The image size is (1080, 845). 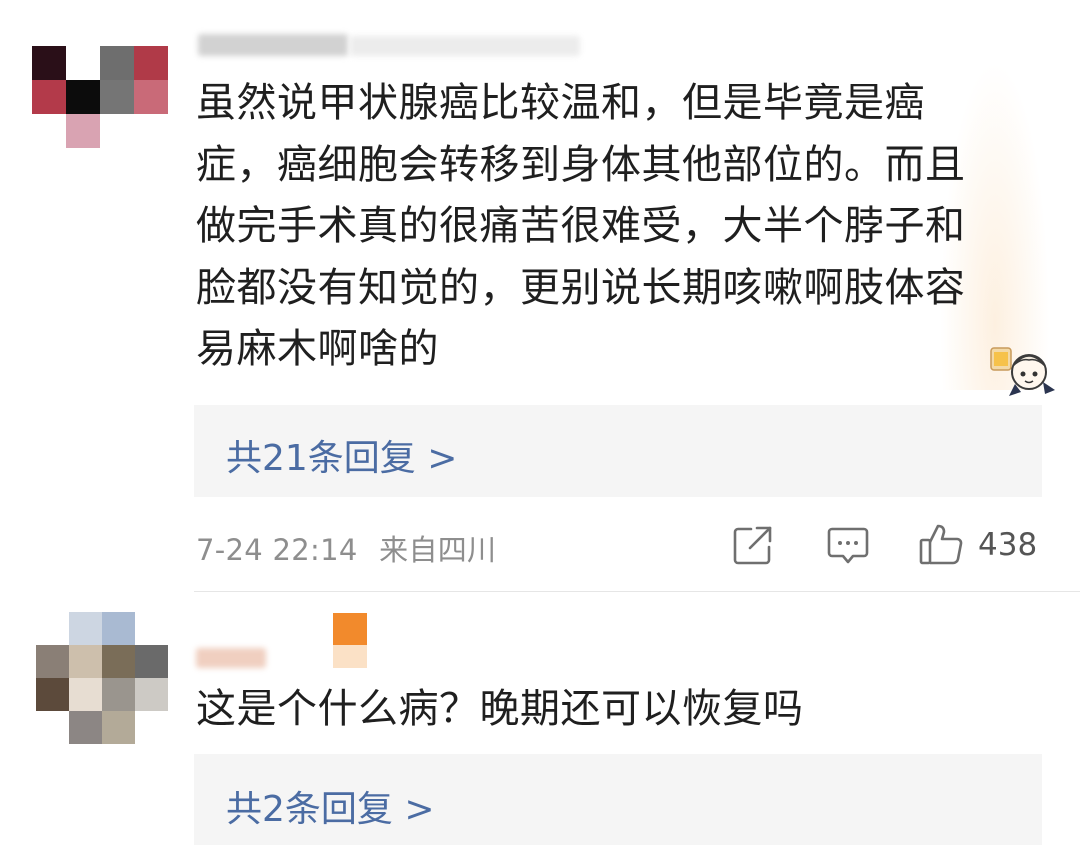 I want to click on thumbs-up-icon, so click(x=941, y=544).